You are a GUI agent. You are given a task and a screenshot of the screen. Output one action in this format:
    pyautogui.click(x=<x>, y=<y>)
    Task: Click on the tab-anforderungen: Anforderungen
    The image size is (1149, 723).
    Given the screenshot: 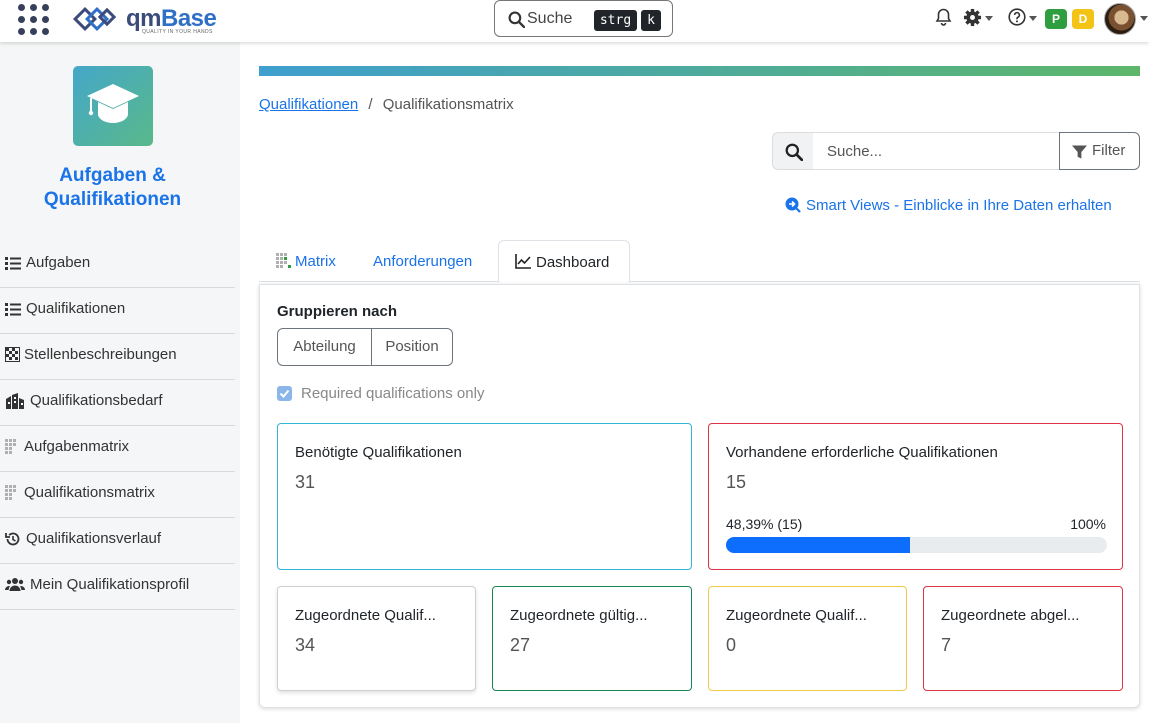 What is the action you would take?
    pyautogui.click(x=433, y=261)
    